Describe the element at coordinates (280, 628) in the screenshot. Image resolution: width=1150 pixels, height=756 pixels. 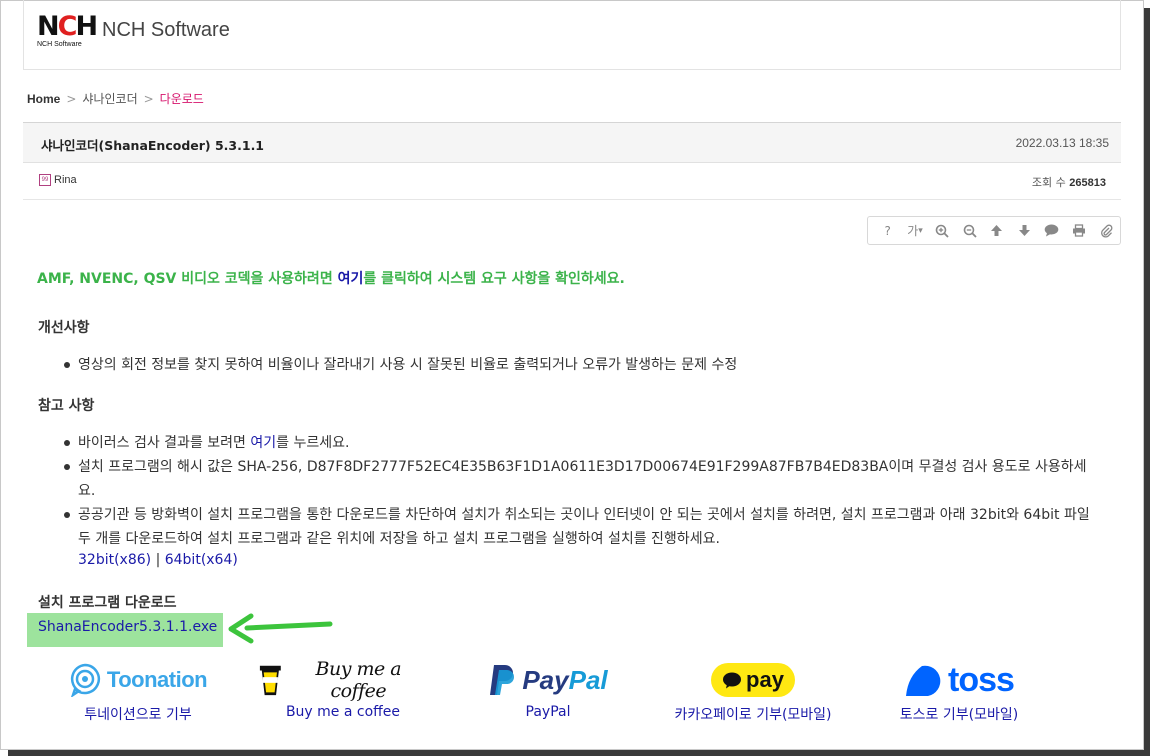
I see `pointer-arrow-icon` at that location.